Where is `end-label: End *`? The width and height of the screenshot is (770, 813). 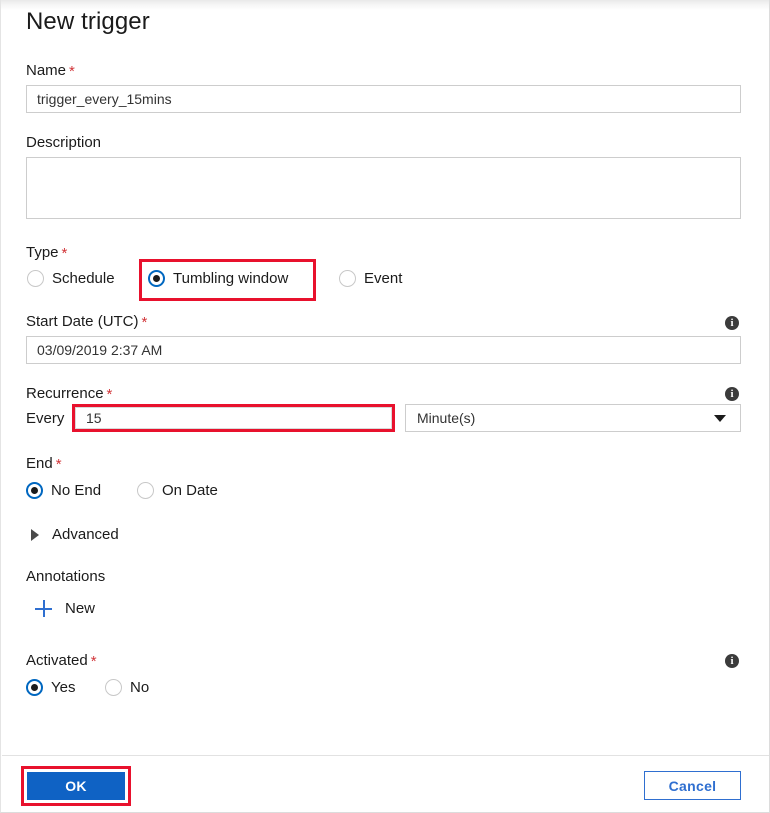
end-label: End * is located at coordinates (44, 464).